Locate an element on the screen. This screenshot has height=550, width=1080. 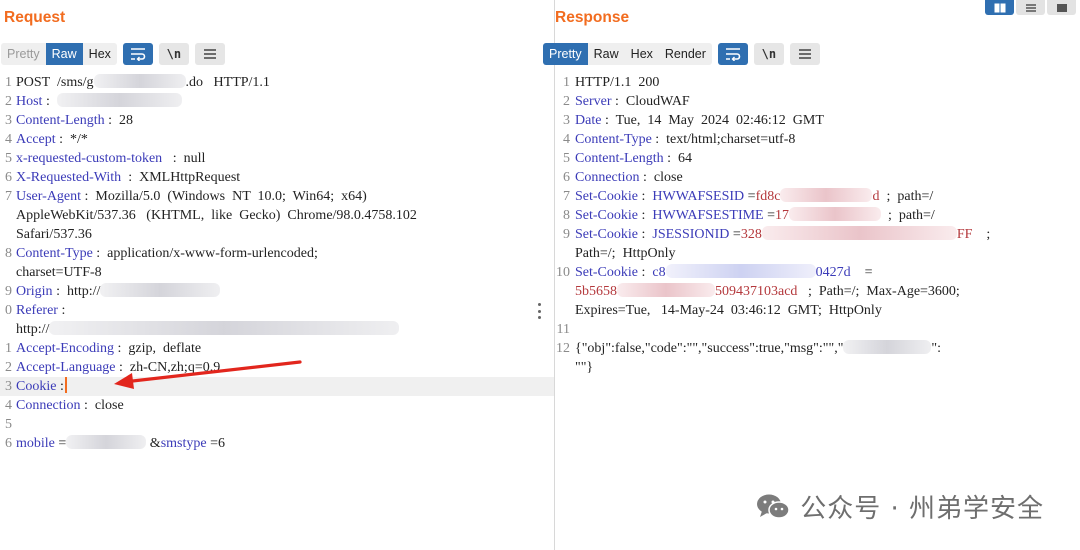
code-line: 2 Host : is located at coordinates (277, 101).